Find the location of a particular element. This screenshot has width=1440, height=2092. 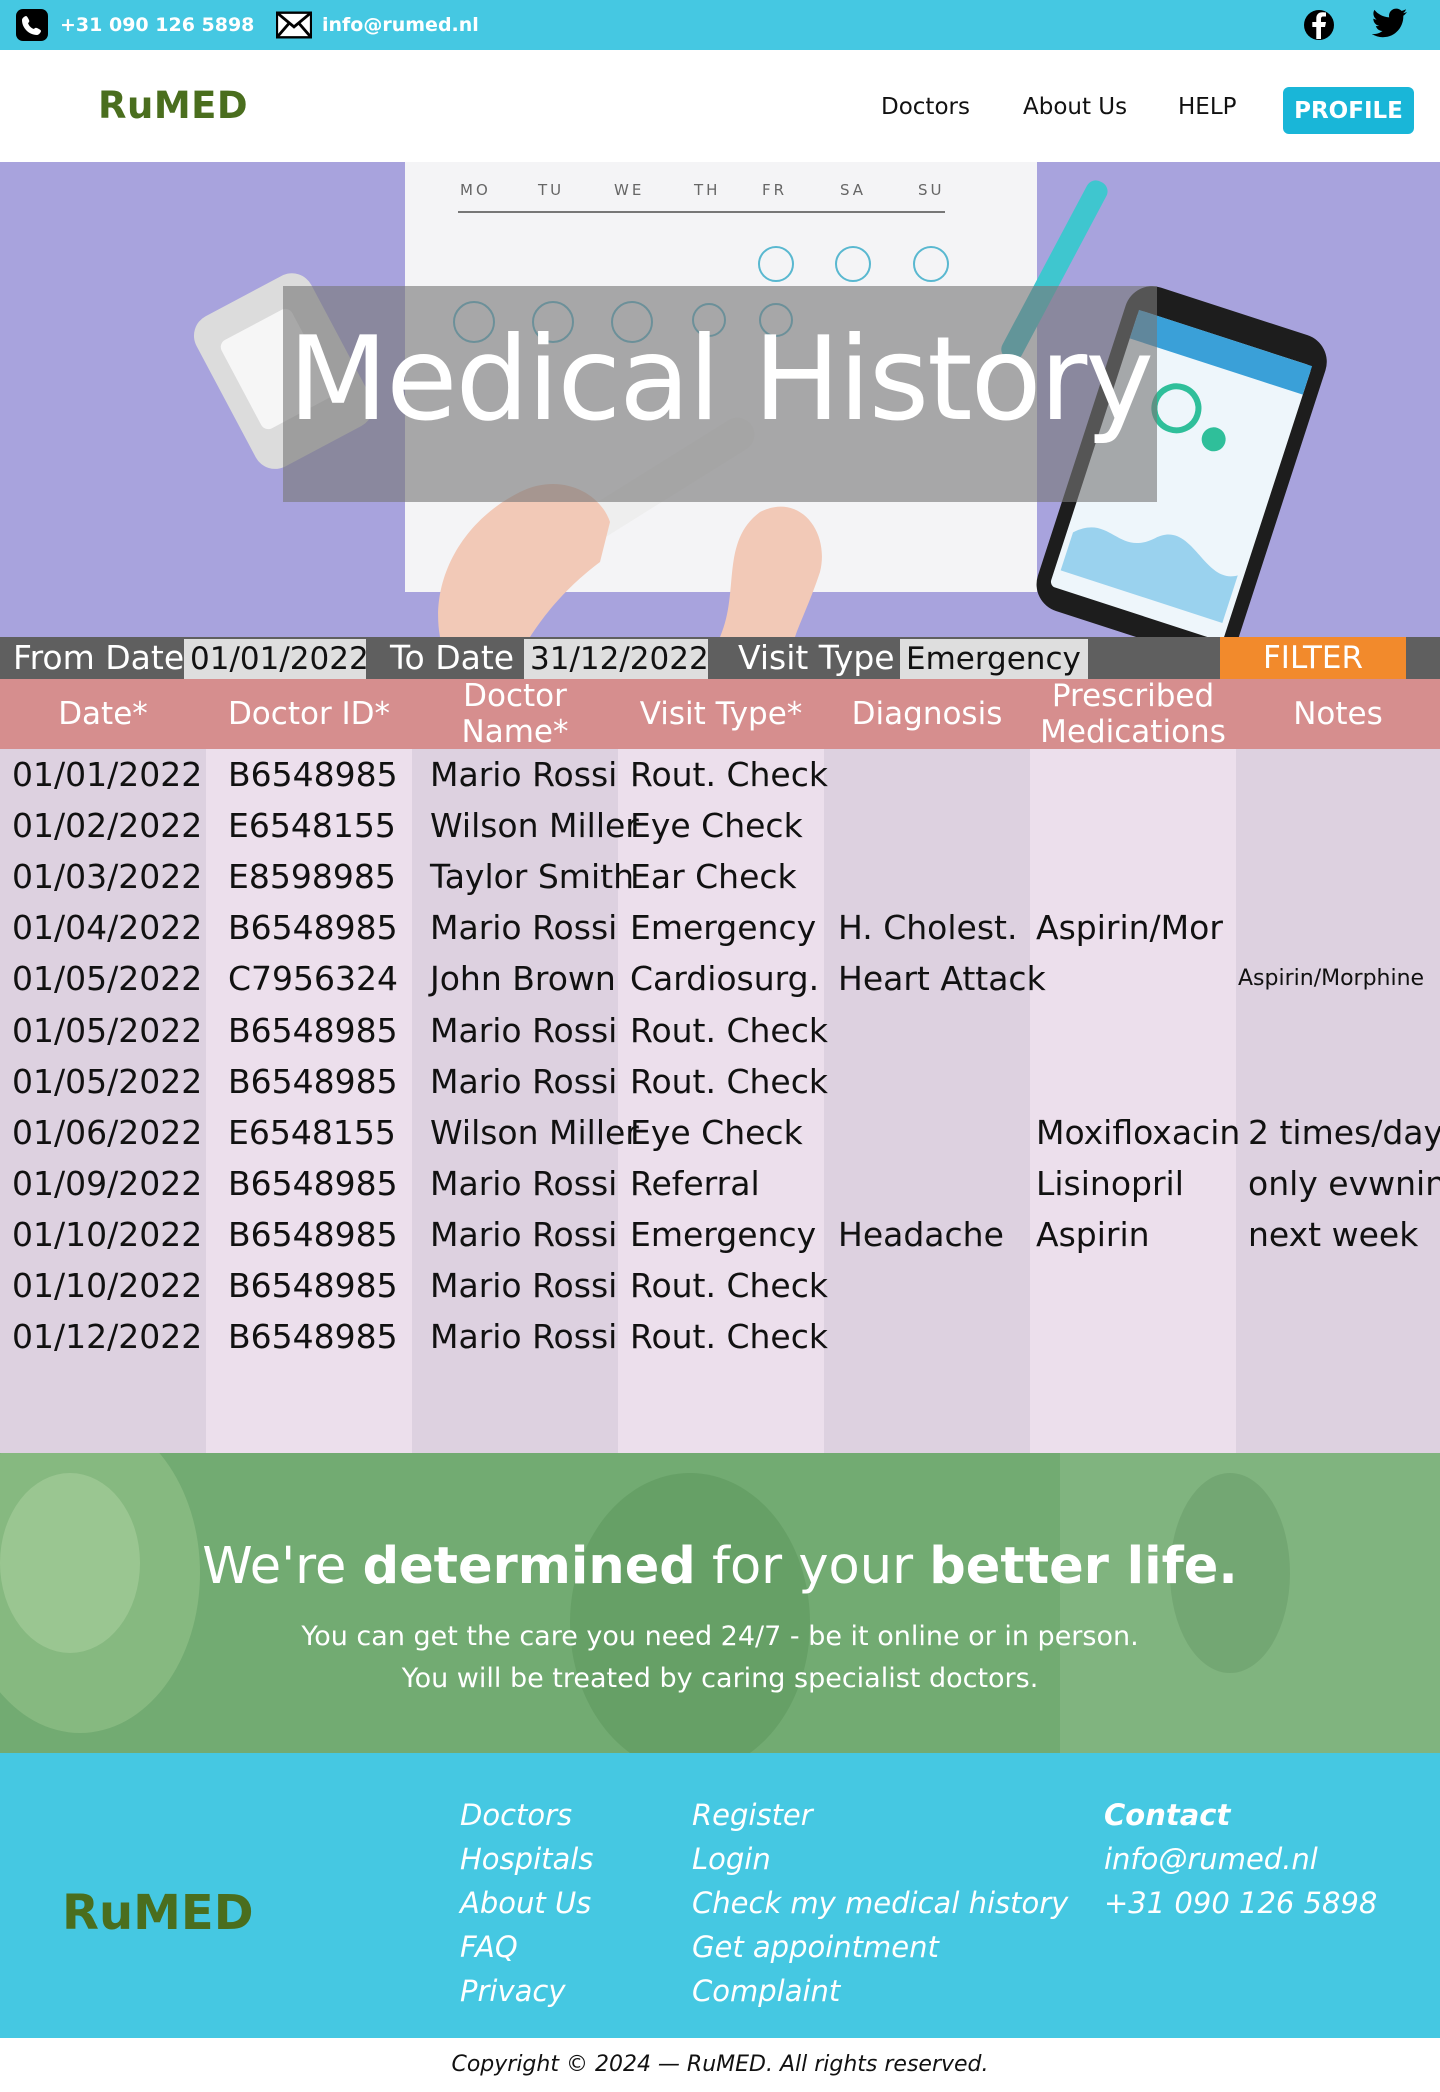

logo: RuMED is located at coordinates (173, 105).